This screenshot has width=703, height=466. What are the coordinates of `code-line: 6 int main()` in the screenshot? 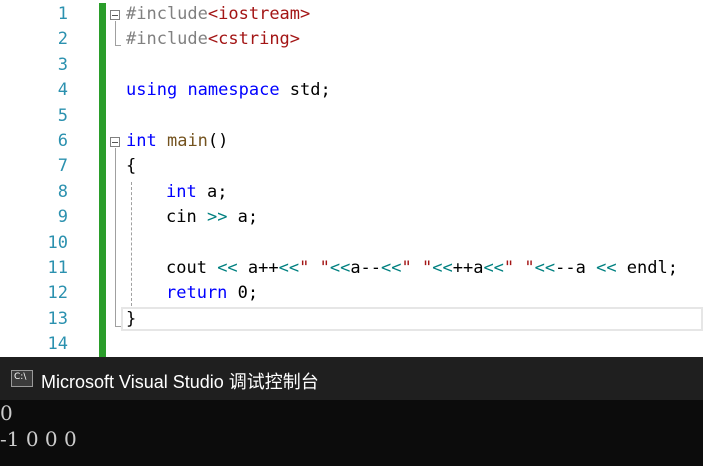 It's located at (351, 141).